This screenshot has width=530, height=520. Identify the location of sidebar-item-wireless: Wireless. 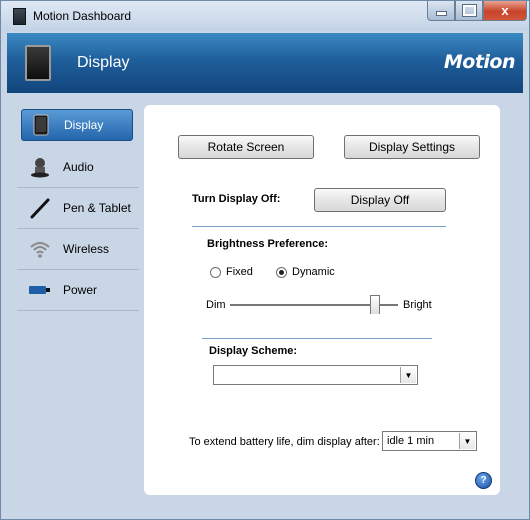
(78, 249).